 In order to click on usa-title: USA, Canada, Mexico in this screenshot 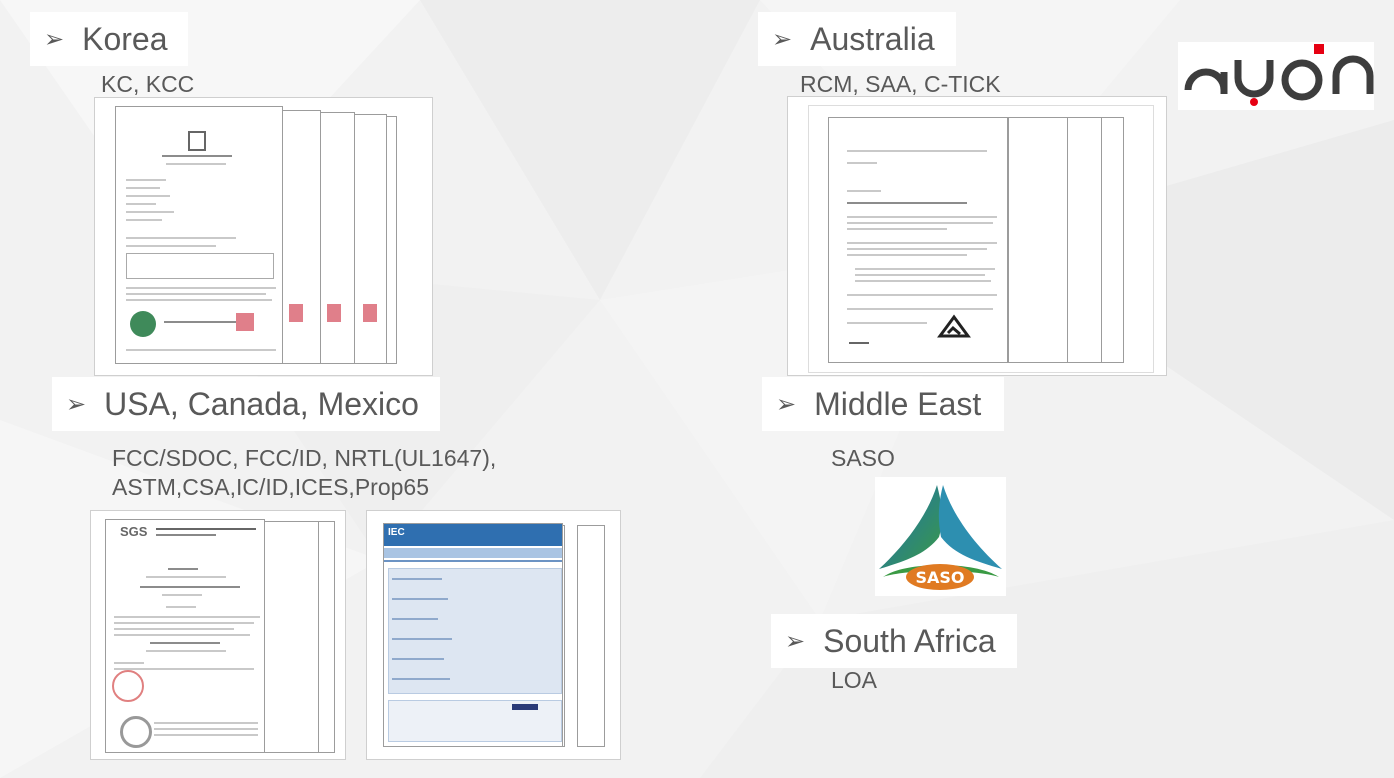, I will do `click(261, 403)`.